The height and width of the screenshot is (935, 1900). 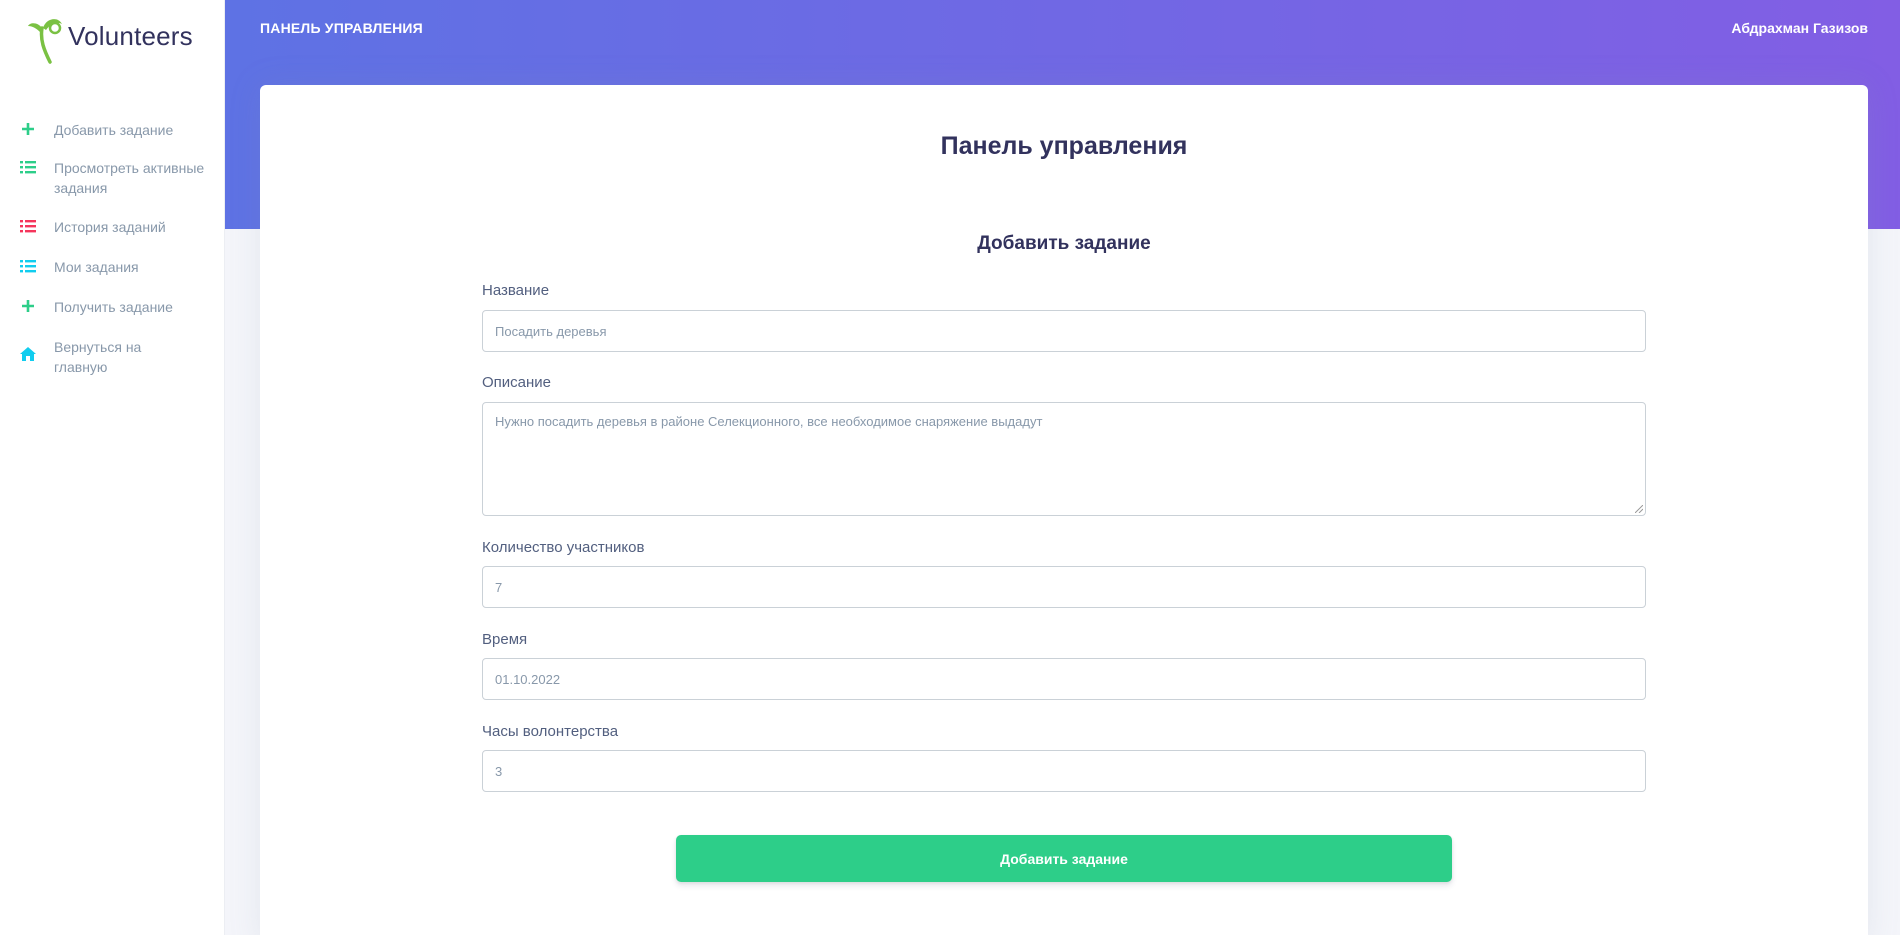 What do you see at coordinates (1064, 146) in the screenshot?
I see `card-title: Панель управления` at bounding box center [1064, 146].